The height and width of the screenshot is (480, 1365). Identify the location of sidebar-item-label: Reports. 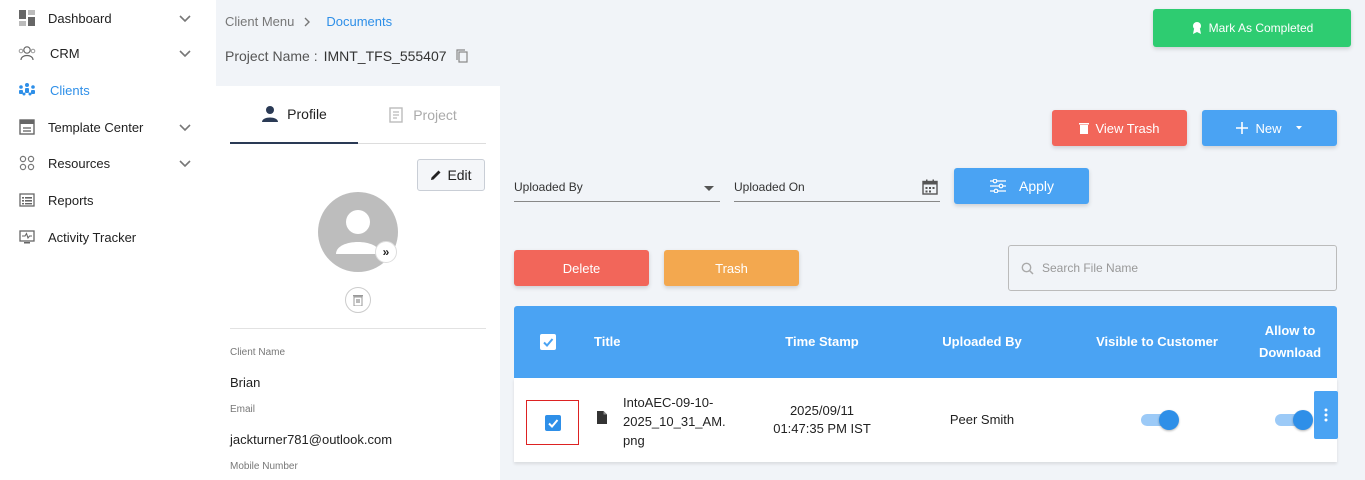
(71, 200).